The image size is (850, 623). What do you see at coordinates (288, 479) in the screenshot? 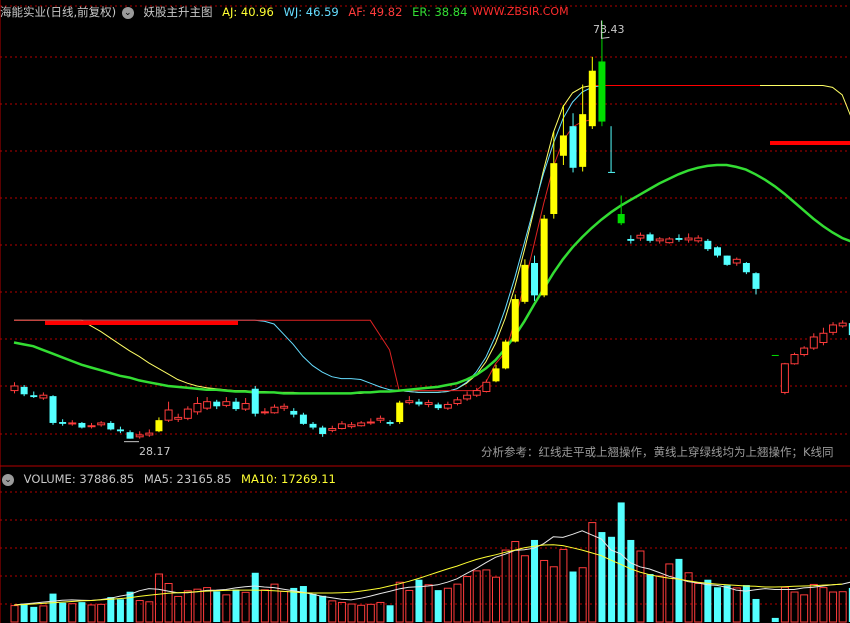
I see `volume-ma10: MA10: 17269.11` at bounding box center [288, 479].